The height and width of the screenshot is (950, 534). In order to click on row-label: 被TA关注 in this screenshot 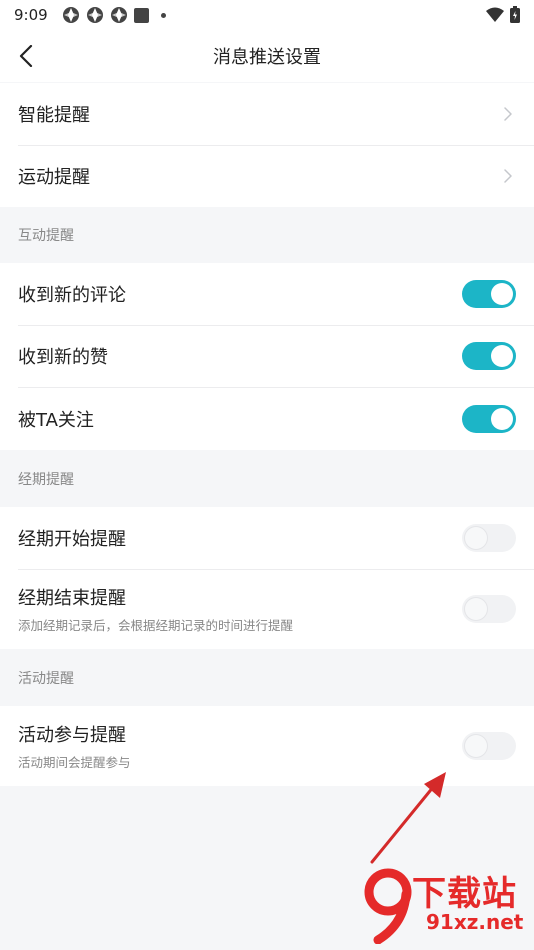, I will do `click(56, 420)`.